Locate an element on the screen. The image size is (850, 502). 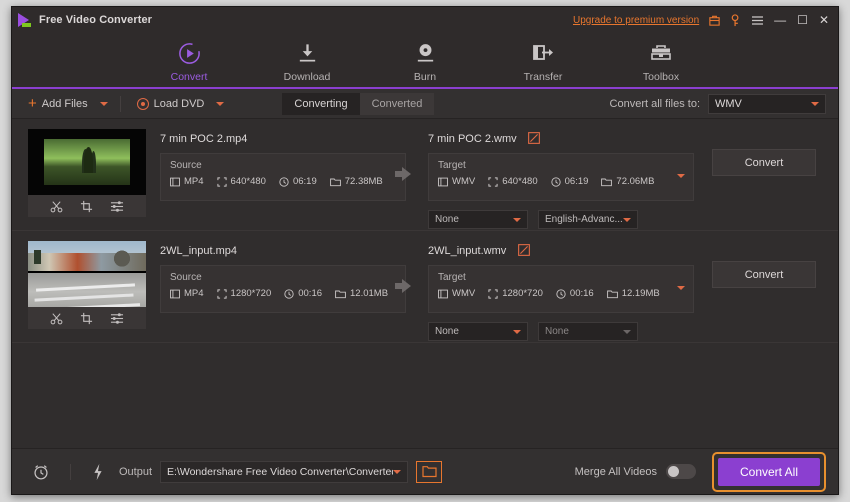
source-filename: 7 min POC 2.mp4 is located at coordinates (204, 139).